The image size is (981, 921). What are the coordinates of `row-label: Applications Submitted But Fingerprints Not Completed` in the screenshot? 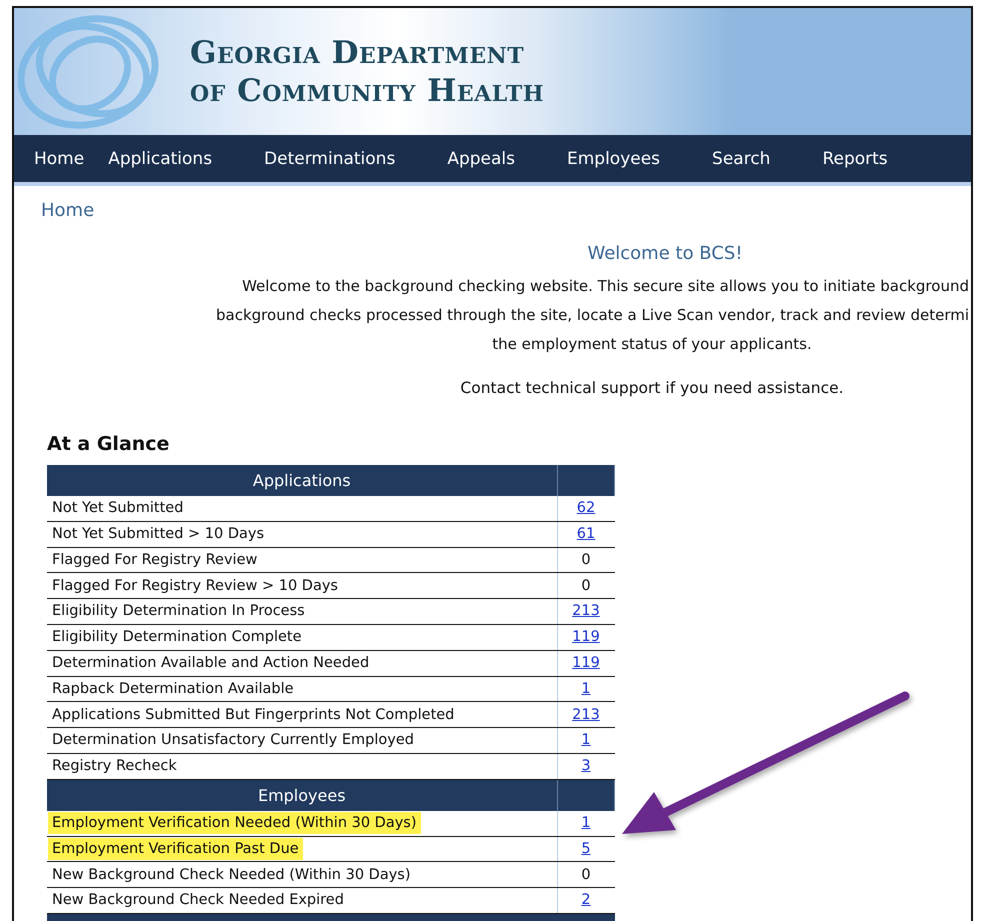 It's located at (253, 715).